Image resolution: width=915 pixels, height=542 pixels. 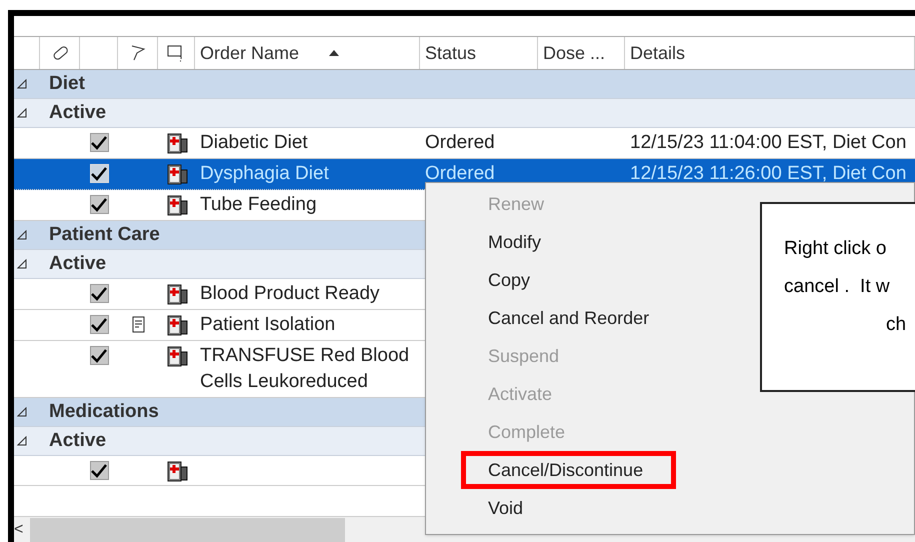 I want to click on callout-text: cancel . It w, so click(x=837, y=287).